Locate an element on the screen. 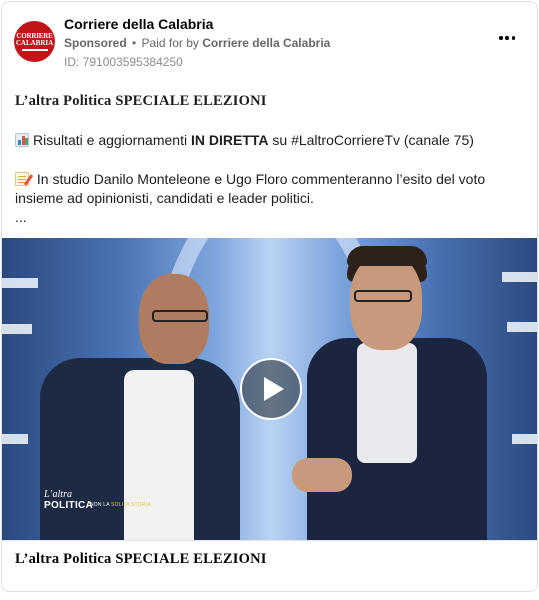 The height and width of the screenshot is (600, 539). memo-icon is located at coordinates (24, 179).